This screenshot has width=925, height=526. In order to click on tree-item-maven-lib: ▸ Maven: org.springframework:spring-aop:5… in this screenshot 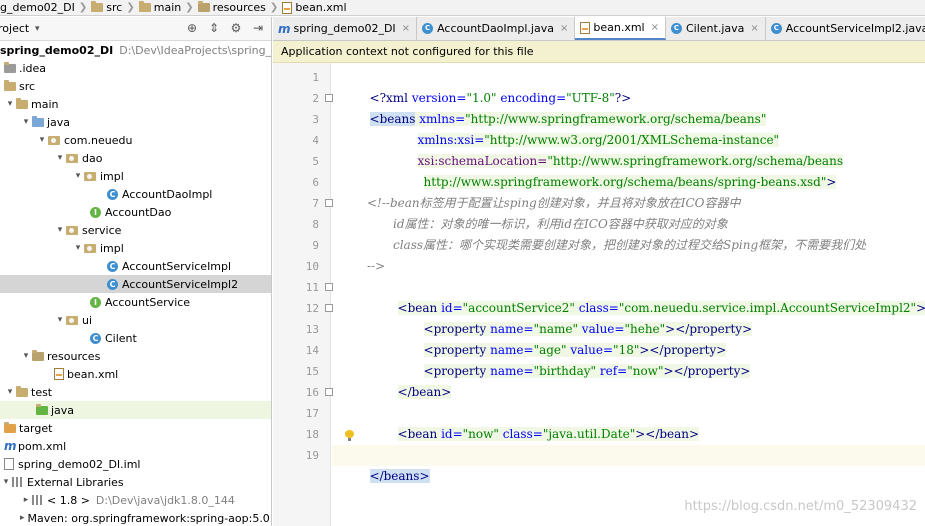, I will do `click(135, 517)`.